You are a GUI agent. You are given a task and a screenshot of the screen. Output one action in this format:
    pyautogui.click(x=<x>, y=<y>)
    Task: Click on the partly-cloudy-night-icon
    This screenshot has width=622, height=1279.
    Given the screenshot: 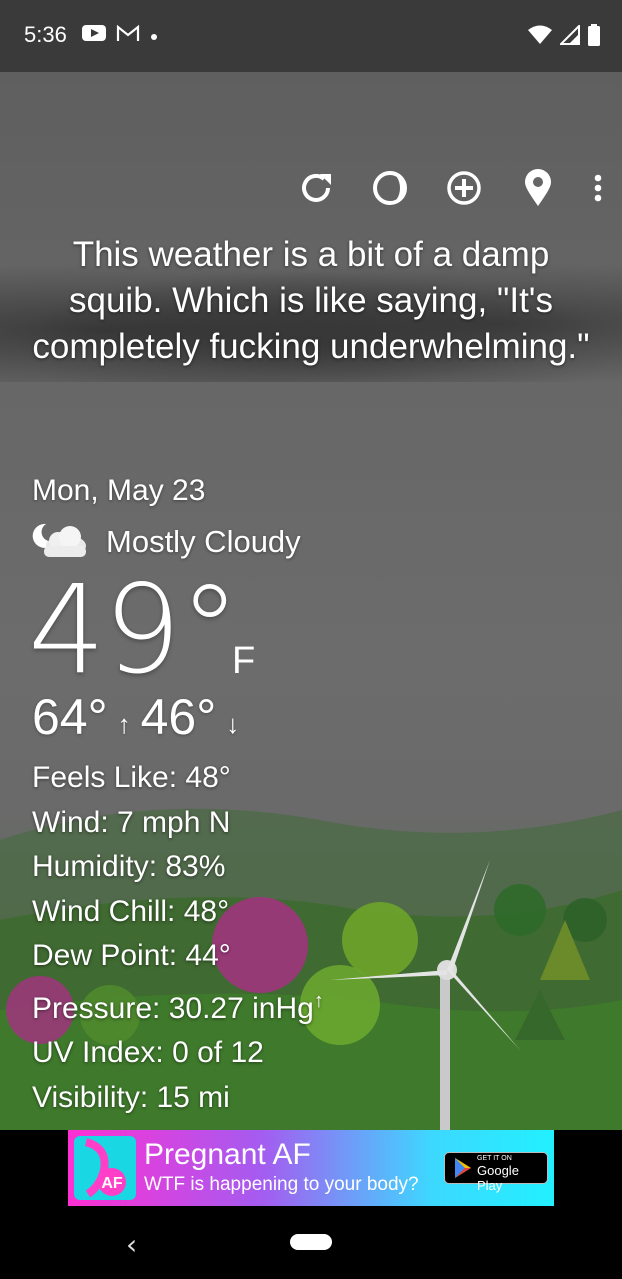 What is the action you would take?
    pyautogui.click(x=61, y=542)
    